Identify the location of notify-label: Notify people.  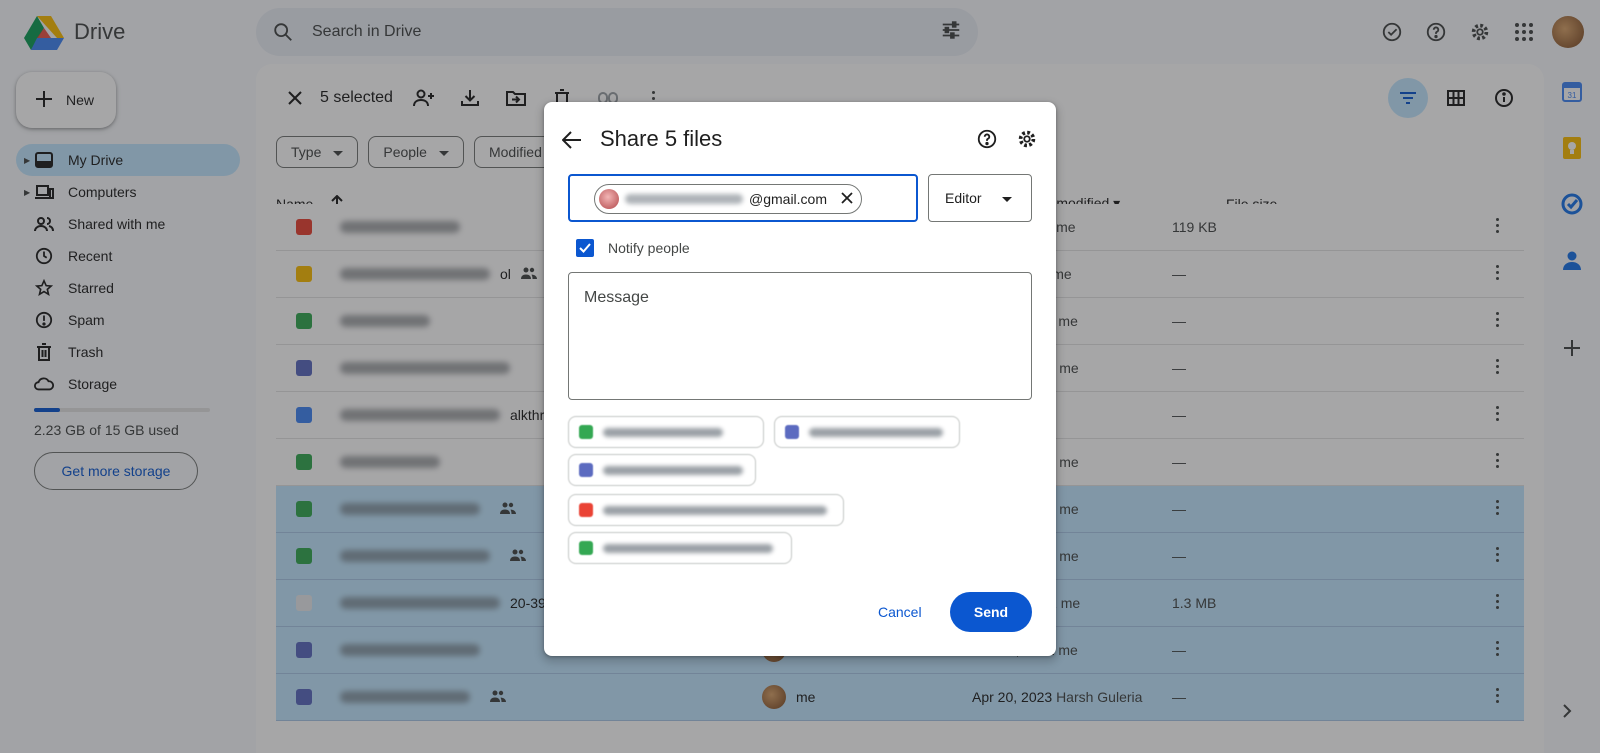
(649, 248).